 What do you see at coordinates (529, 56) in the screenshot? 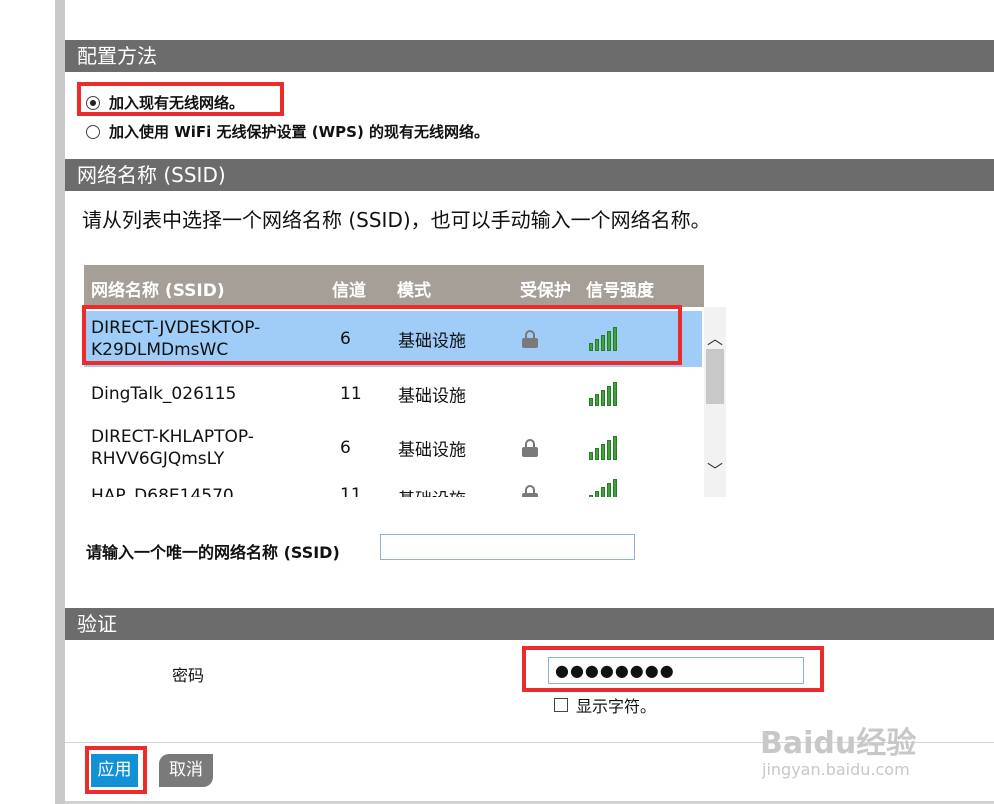
I see `config-method-header: 配置方法` at bounding box center [529, 56].